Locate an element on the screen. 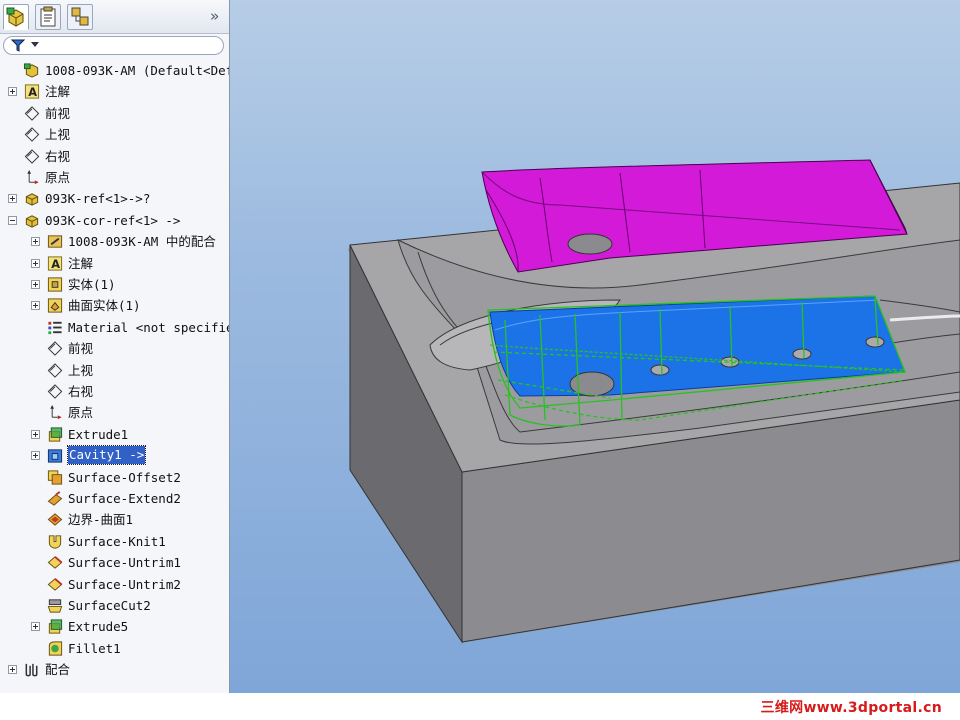  assembly-icon is located at coordinates (31, 70).